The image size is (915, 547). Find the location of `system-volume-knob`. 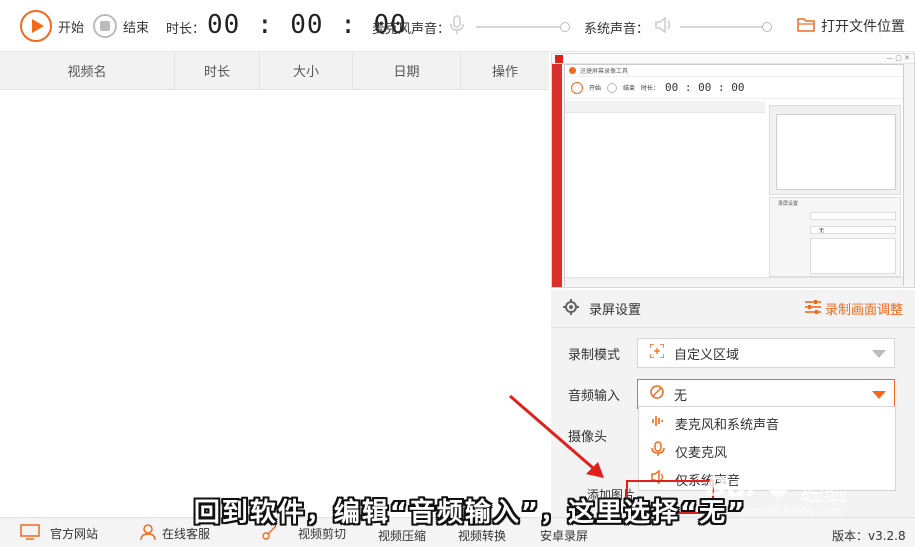

system-volume-knob is located at coordinates (767, 27).